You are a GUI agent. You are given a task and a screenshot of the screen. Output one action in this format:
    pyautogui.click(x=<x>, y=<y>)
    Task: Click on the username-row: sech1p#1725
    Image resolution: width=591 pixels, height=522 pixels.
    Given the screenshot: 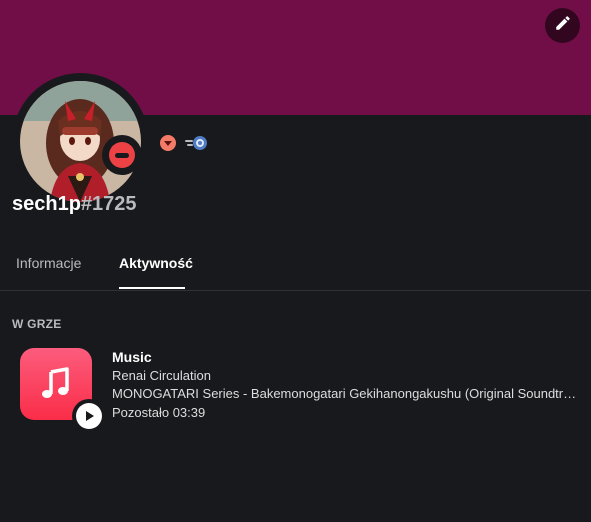 What is the action you would take?
    pyautogui.click(x=74, y=204)
    